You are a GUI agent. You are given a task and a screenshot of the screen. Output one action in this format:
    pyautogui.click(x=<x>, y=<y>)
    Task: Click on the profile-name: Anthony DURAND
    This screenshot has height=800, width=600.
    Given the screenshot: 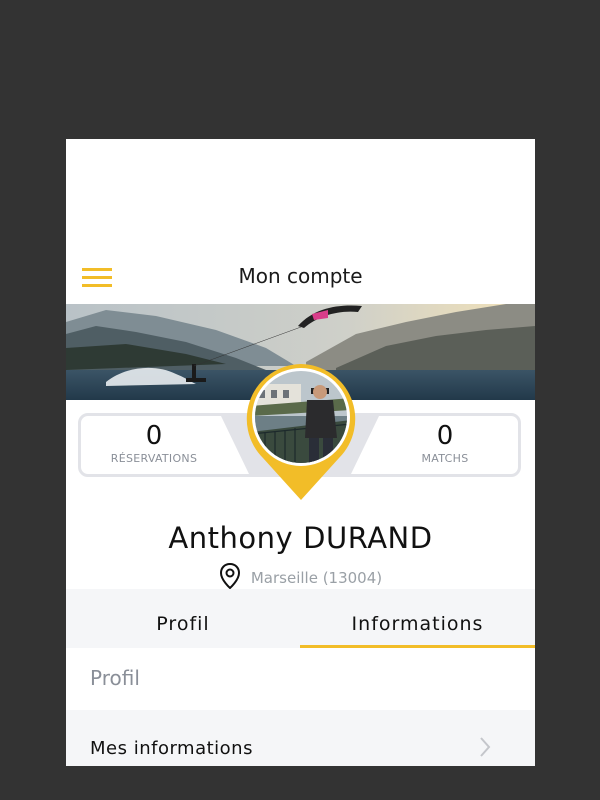 What is the action you would take?
    pyautogui.click(x=300, y=538)
    